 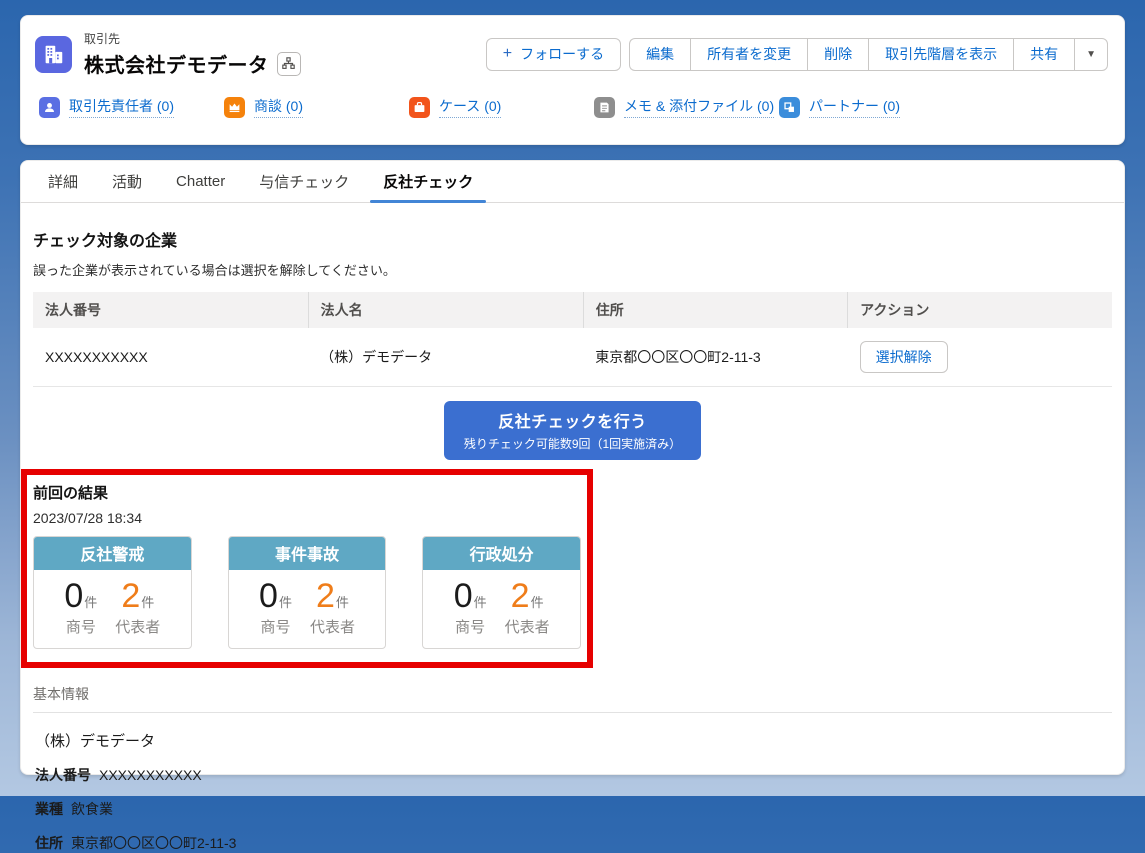 What do you see at coordinates (749, 54) in the screenshot?
I see `change-owner-button: 所有者を変更` at bounding box center [749, 54].